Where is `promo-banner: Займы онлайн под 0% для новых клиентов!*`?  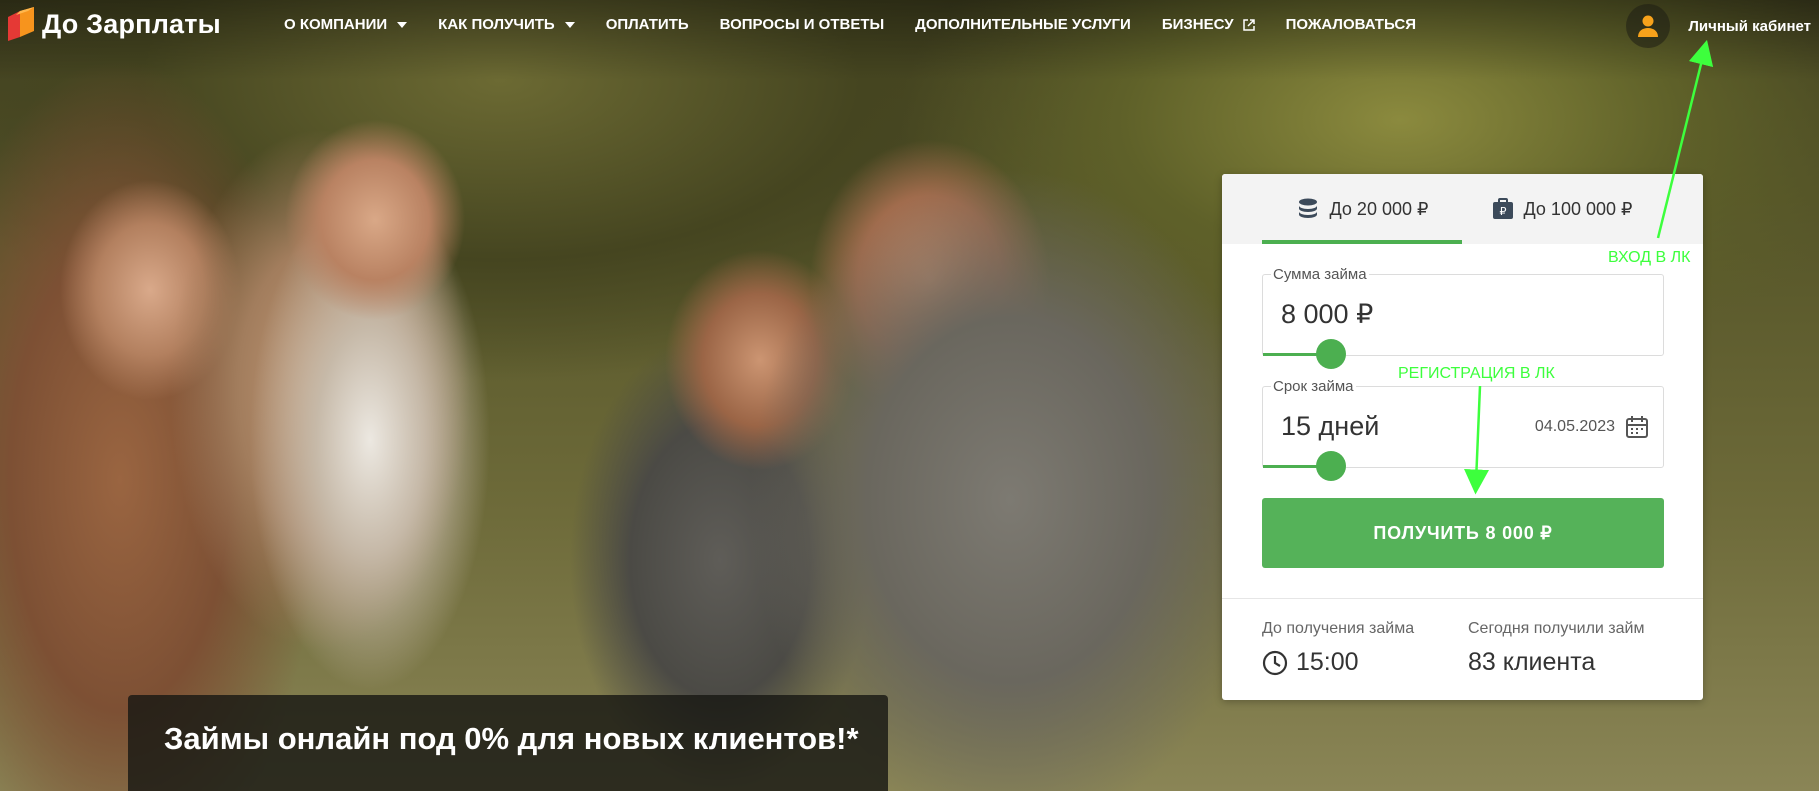
promo-banner: Займы онлайн под 0% для новых клиентов!* is located at coordinates (508, 743).